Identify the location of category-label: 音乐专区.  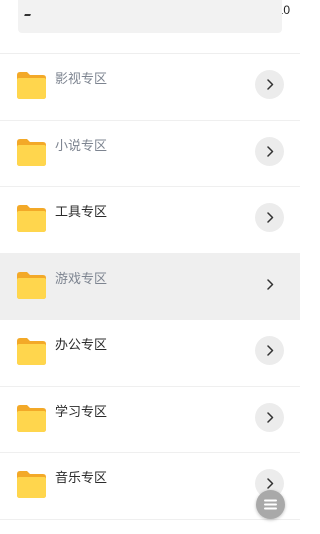
(81, 478).